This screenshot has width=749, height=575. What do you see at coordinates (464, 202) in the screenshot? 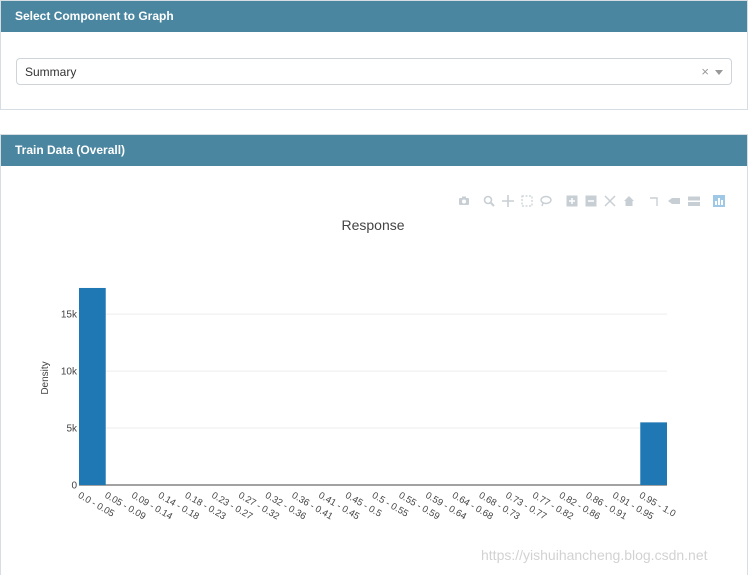
I see `camera-icon` at bounding box center [464, 202].